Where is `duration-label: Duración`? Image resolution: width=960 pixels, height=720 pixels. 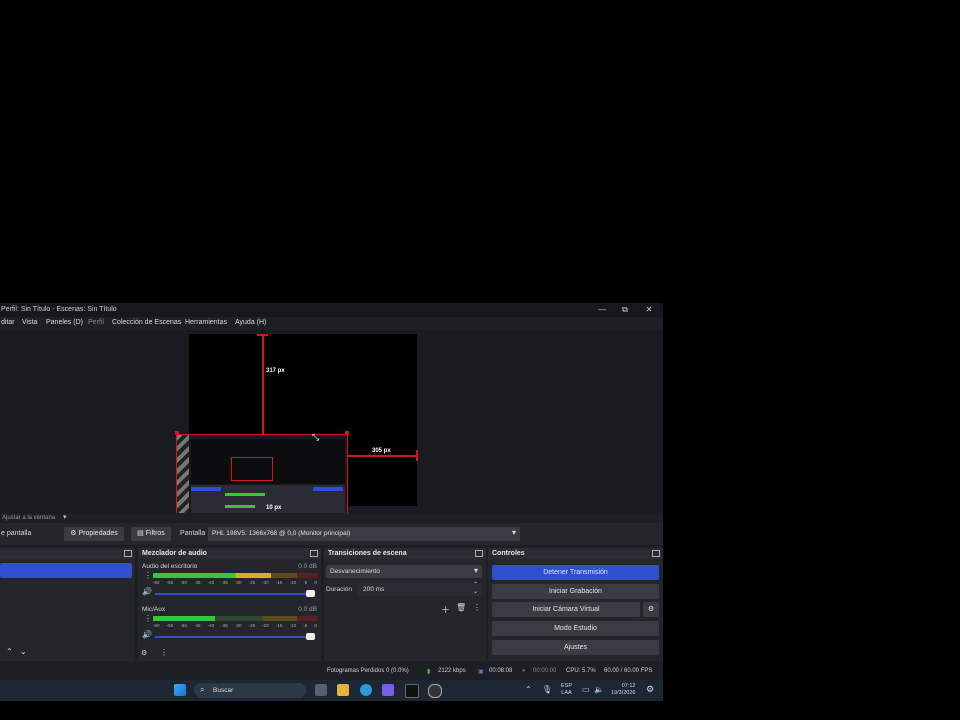
duration-label: Duración is located at coordinates (339, 589).